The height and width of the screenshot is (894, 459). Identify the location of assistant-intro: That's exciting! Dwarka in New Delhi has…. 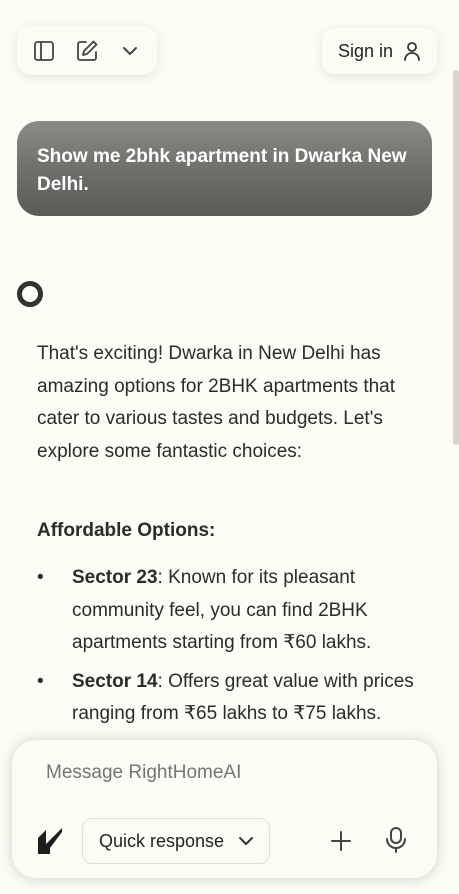
(216, 402).